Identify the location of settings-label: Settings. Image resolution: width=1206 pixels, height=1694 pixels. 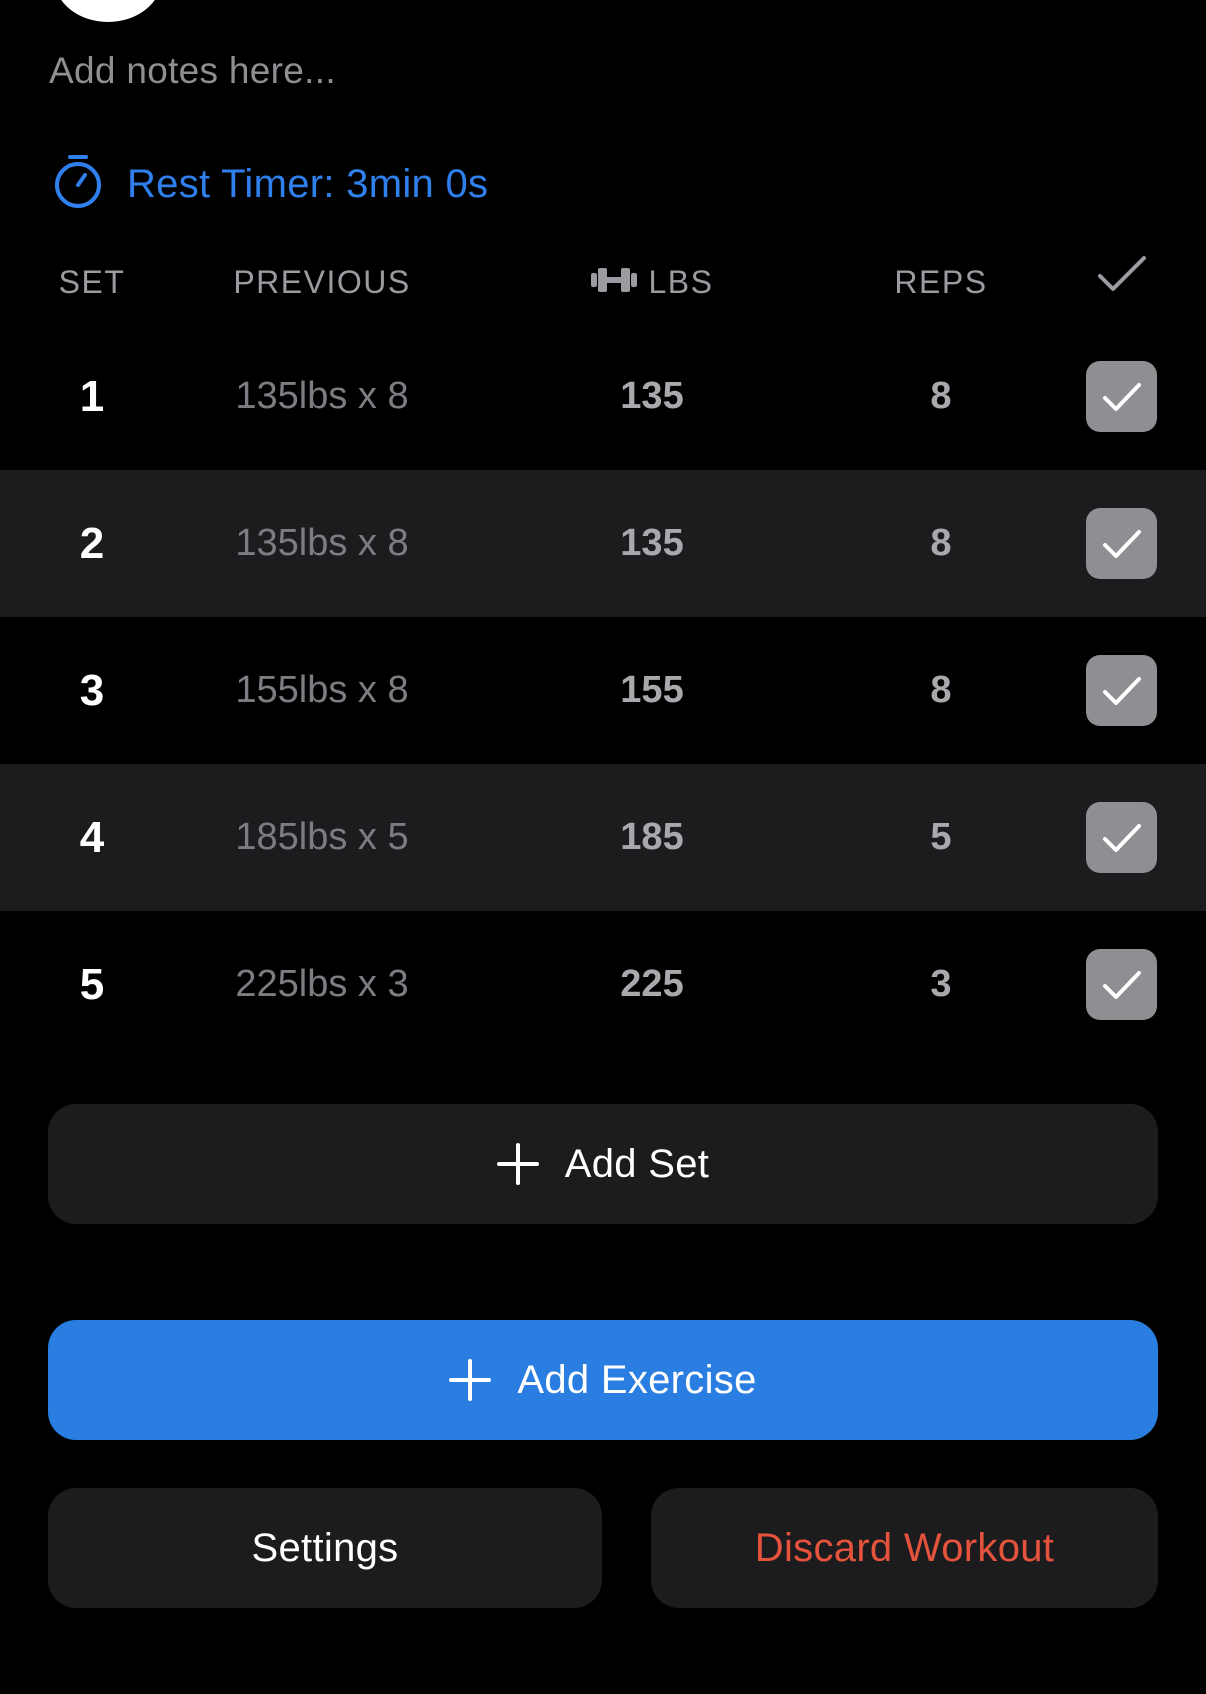
(325, 1547).